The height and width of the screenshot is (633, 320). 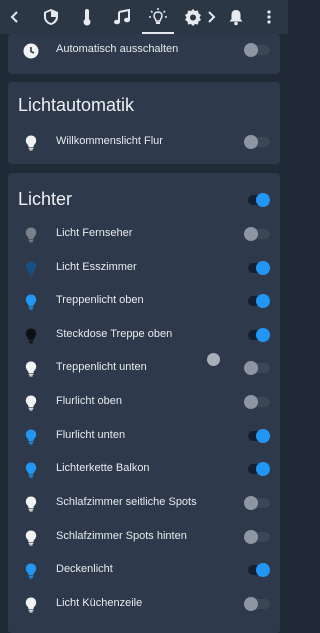 What do you see at coordinates (269, 17) in the screenshot?
I see `more-vert-icon` at bounding box center [269, 17].